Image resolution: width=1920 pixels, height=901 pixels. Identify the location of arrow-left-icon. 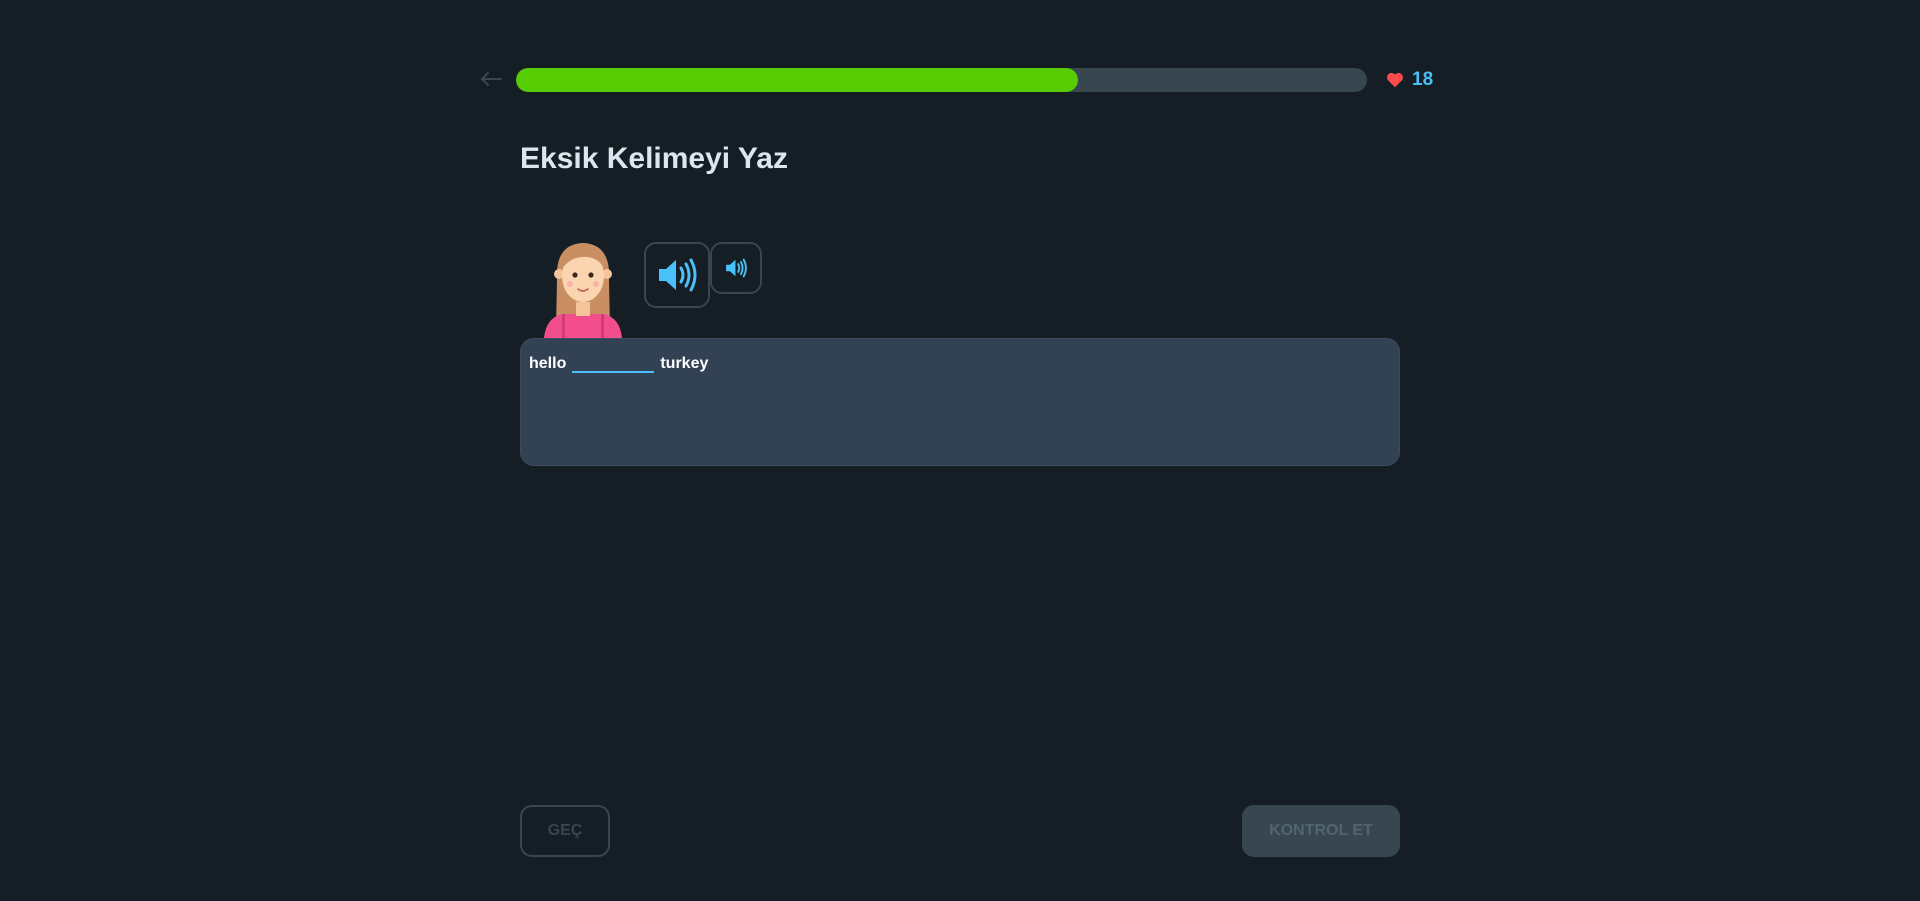
(491, 79).